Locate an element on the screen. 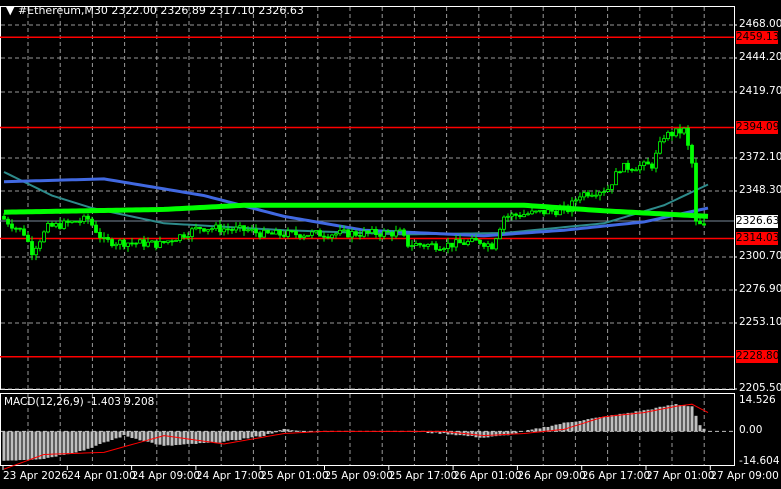 The image size is (781, 489). price-axis-label: 2253.10 is located at coordinates (760, 321).